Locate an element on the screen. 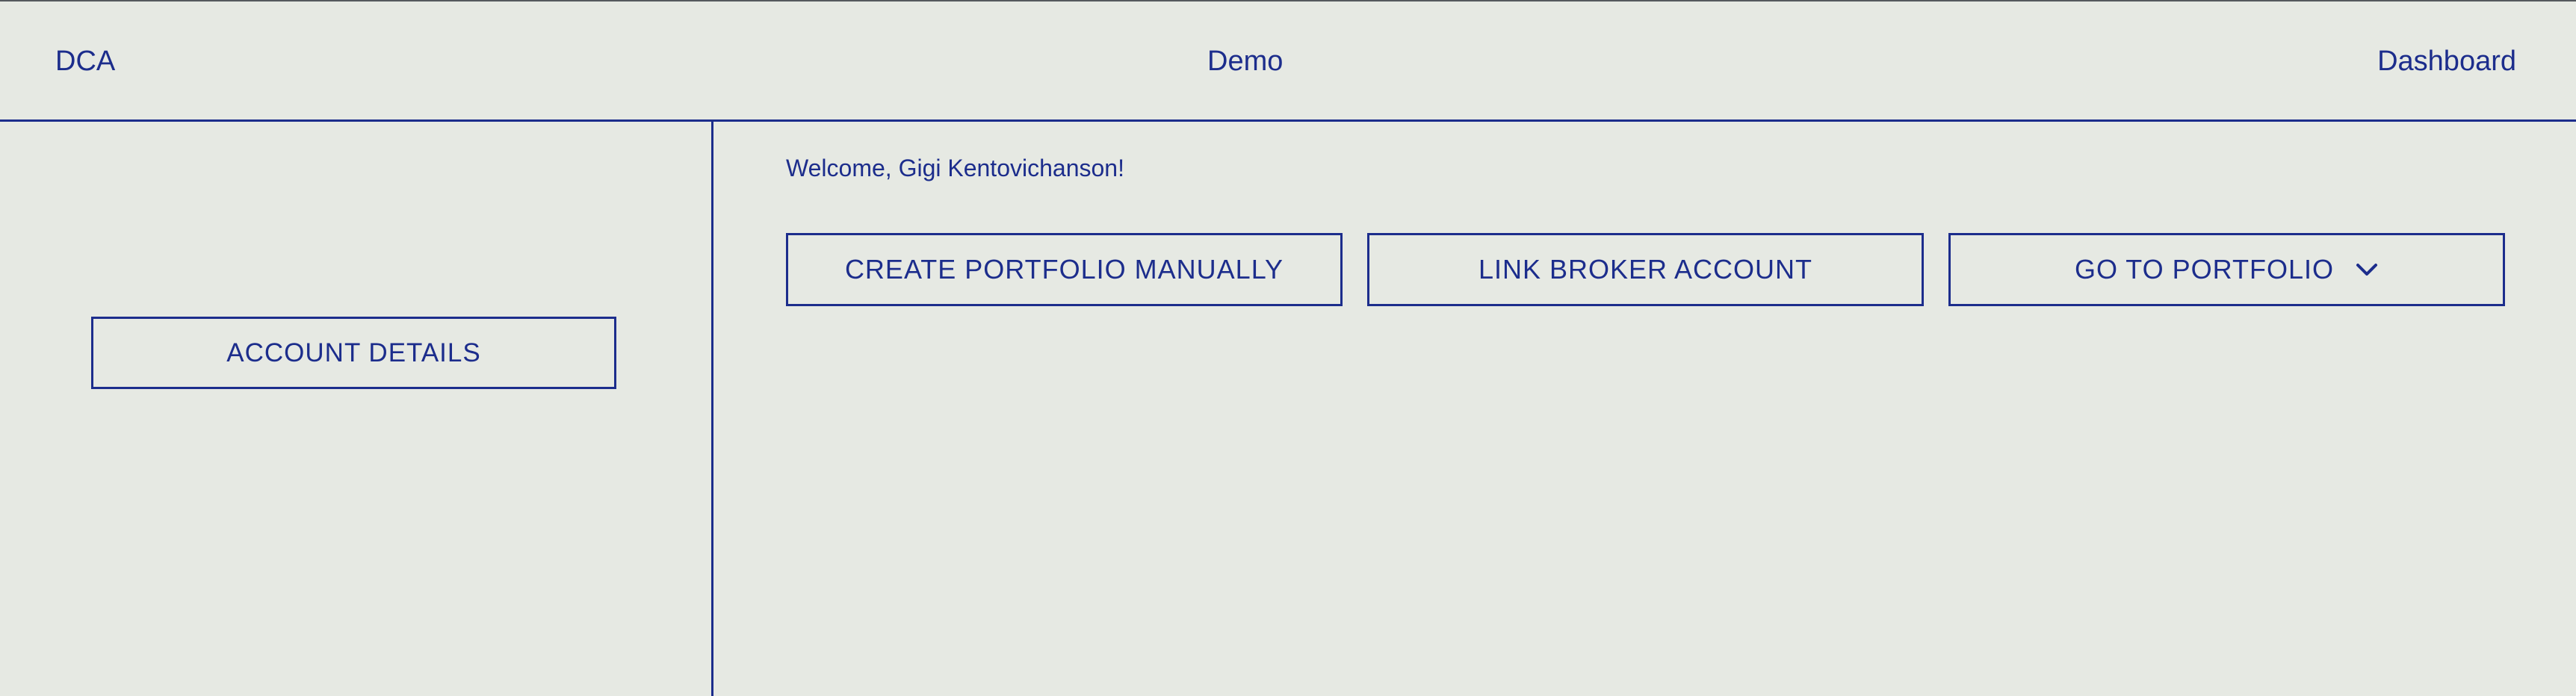 The width and height of the screenshot is (2576, 696). chevron-down-icon is located at coordinates (2367, 269).